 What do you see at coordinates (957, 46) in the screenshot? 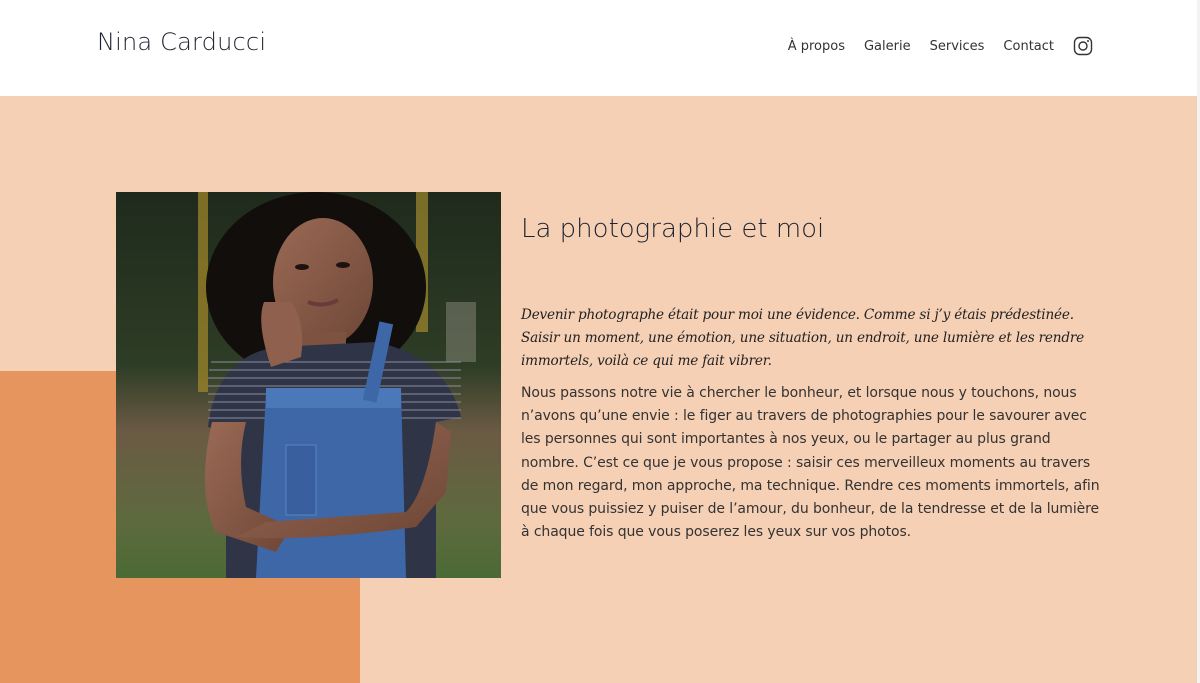
I see `nav-link-services: Services` at bounding box center [957, 46].